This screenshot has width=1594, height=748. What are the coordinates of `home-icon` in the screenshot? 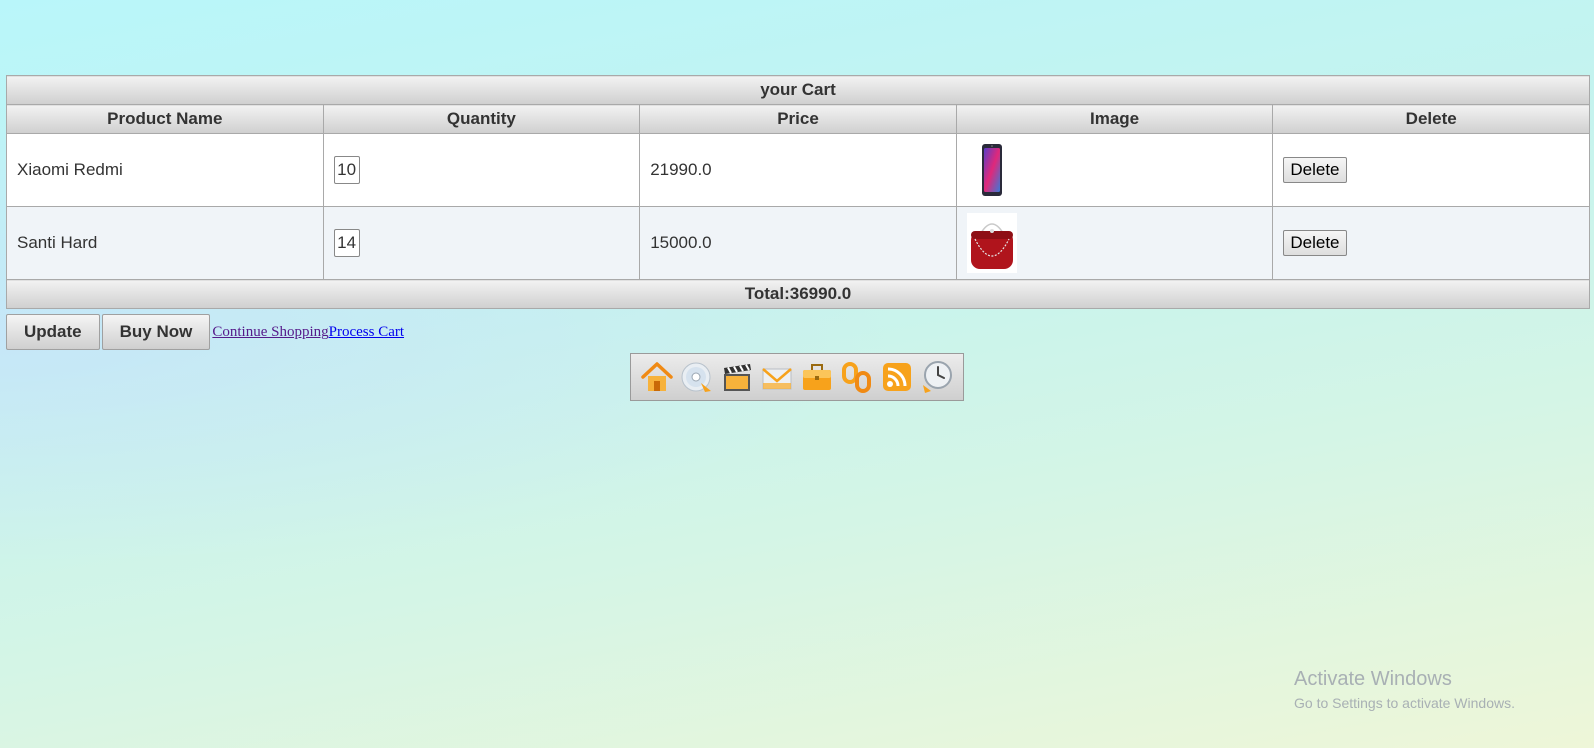 It's located at (657, 377).